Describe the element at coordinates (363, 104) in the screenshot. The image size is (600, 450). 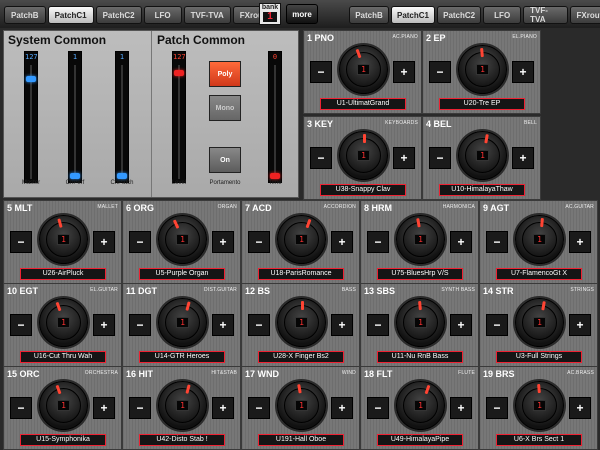
I see `patch-name-field: U1-UltimatGrand` at that location.